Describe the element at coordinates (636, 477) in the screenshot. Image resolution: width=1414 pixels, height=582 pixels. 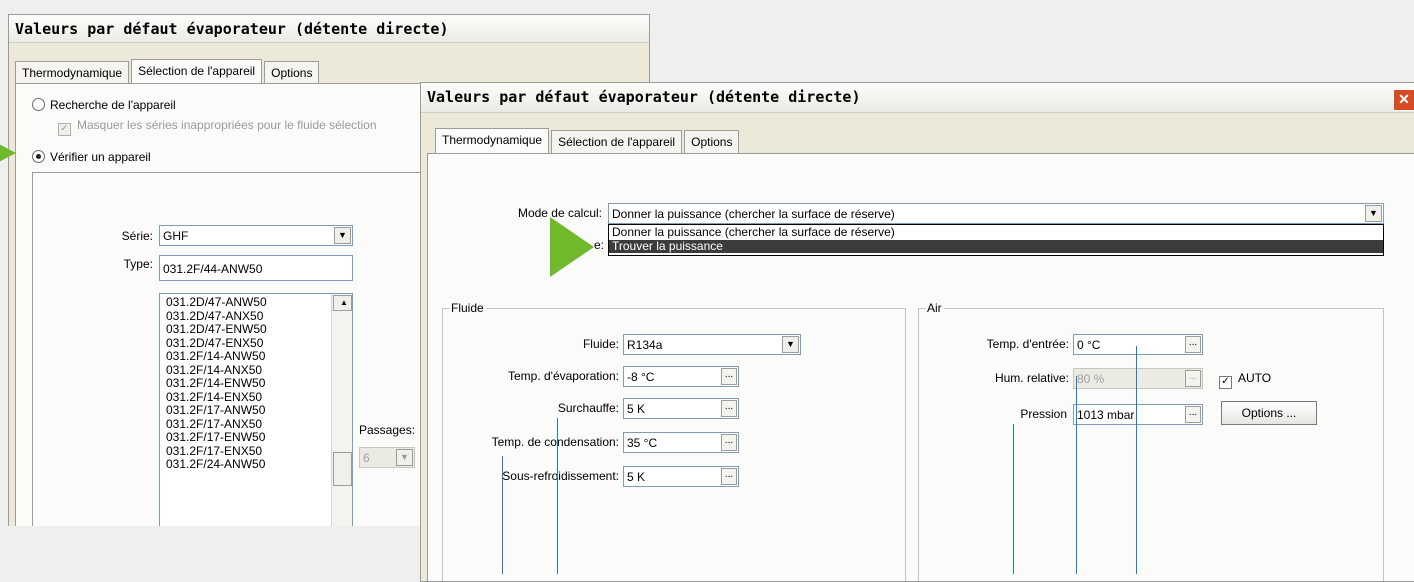
I see `sousref-value: 5 K` at that location.